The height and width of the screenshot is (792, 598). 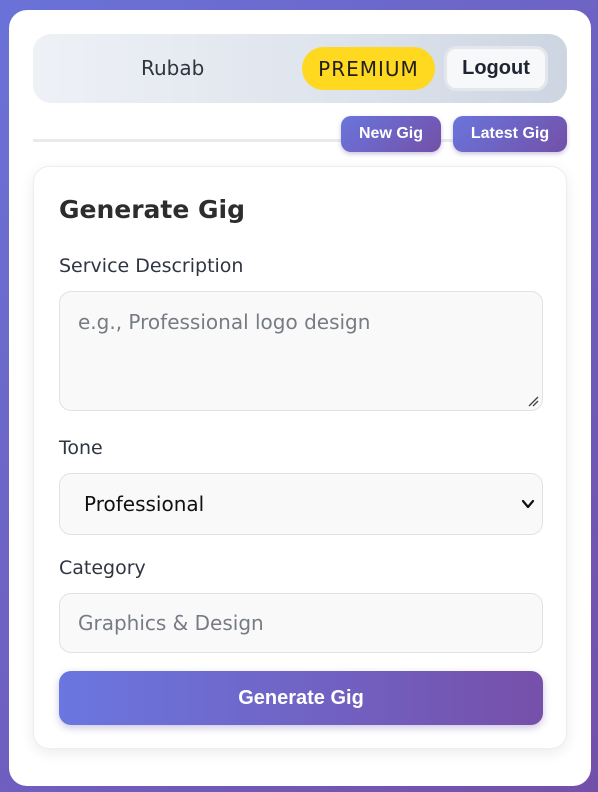 What do you see at coordinates (368, 68) in the screenshot?
I see `premium-badge: PREMIUM` at bounding box center [368, 68].